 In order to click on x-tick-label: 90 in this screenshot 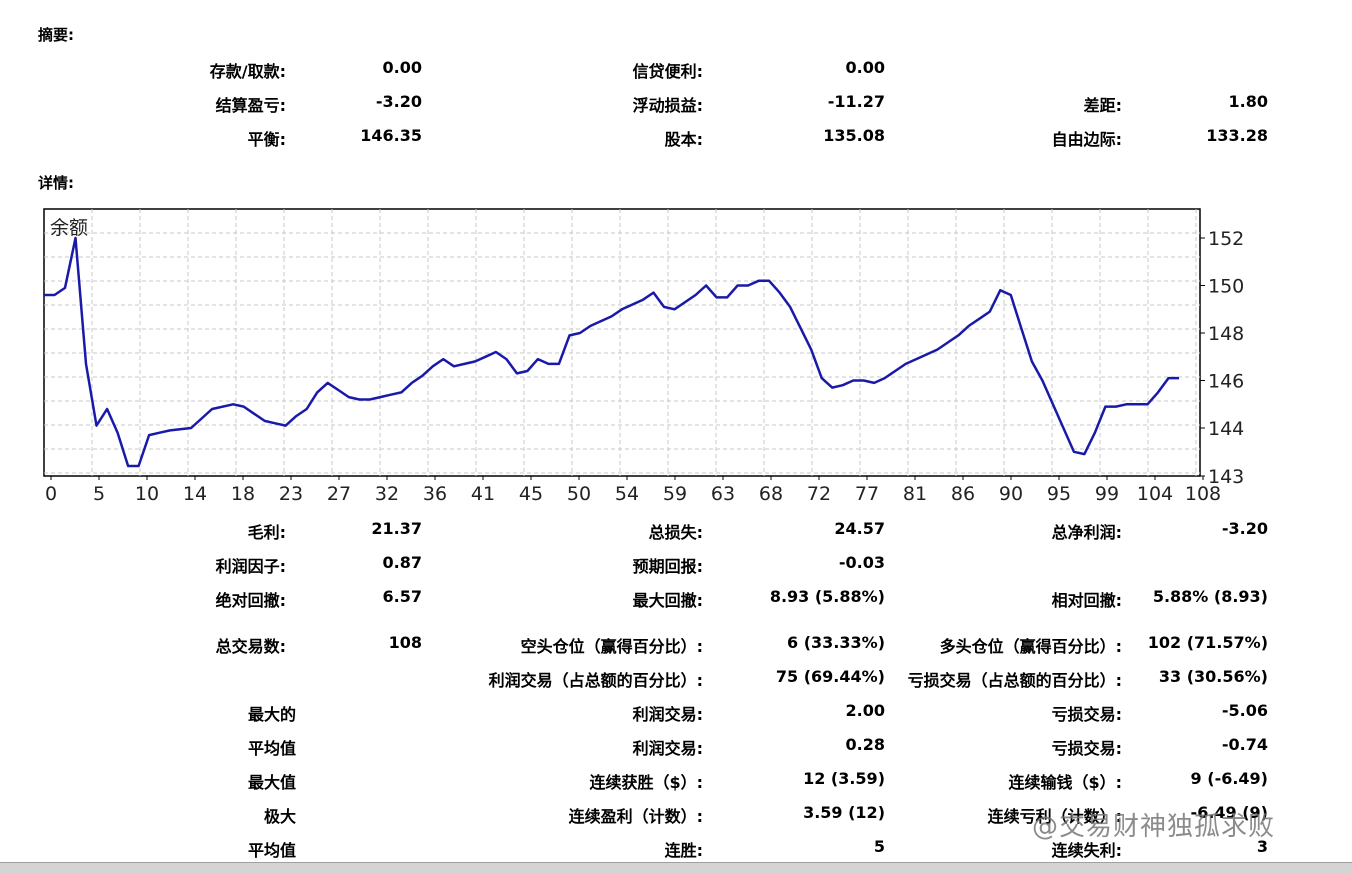, I will do `click(1011, 494)`.